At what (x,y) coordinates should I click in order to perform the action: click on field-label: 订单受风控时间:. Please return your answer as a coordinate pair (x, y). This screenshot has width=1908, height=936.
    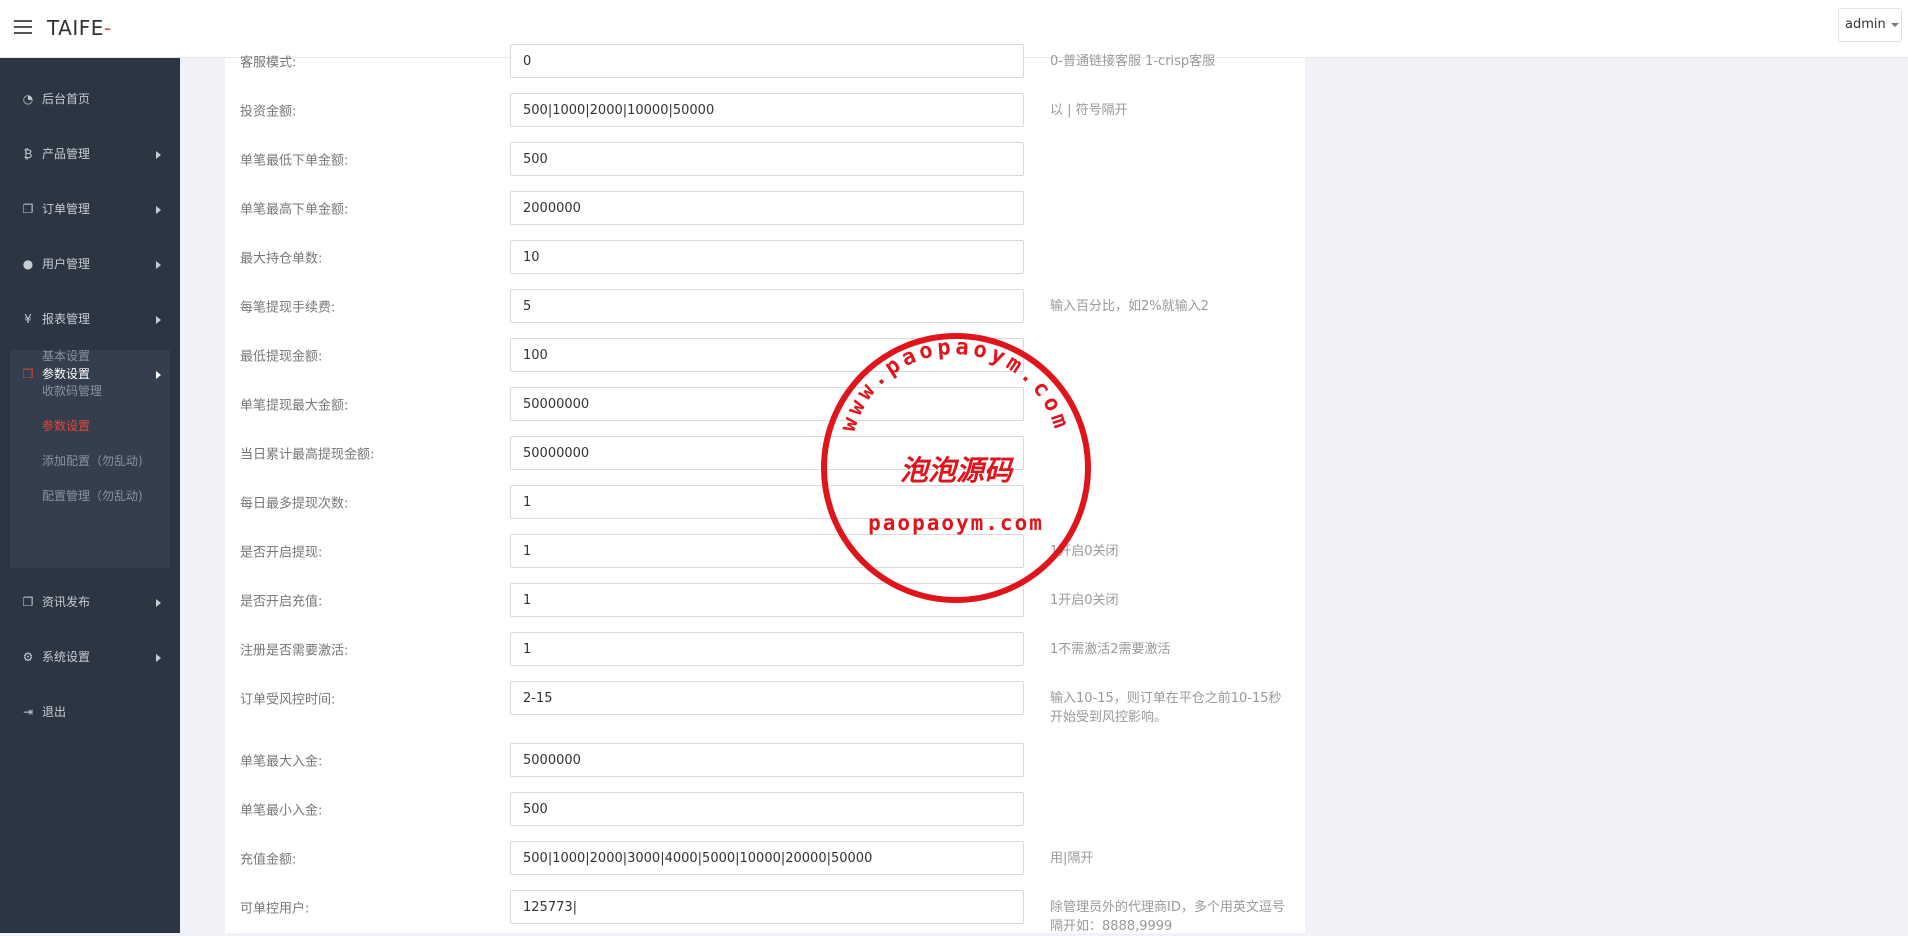
    Looking at the image, I should click on (288, 700).